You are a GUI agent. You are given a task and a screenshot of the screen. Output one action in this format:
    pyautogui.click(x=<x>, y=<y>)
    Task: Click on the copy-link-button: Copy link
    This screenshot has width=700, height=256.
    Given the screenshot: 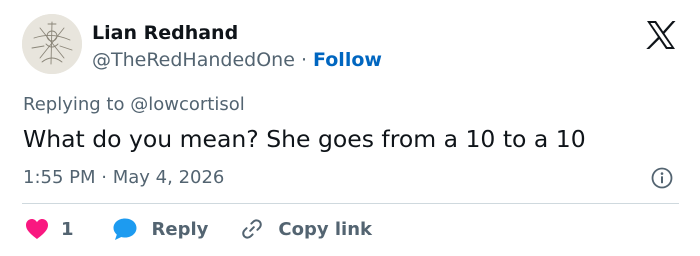 What is the action you would take?
    pyautogui.click(x=306, y=229)
    